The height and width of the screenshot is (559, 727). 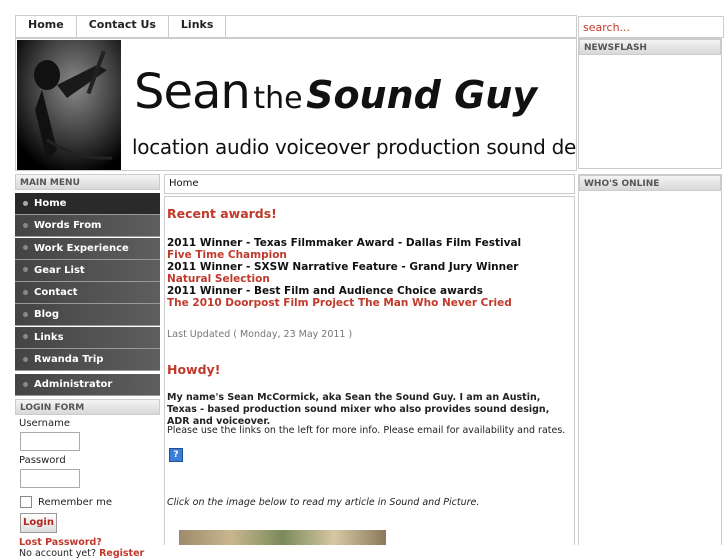 What do you see at coordinates (176, 455) in the screenshot?
I see `help-icon: ?` at bounding box center [176, 455].